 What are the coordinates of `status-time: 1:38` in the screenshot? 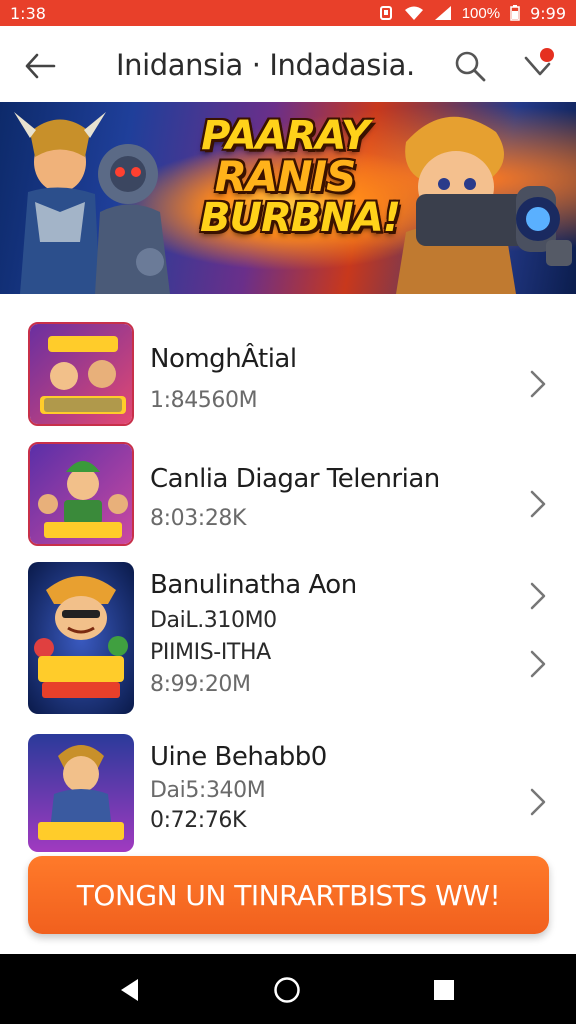 It's located at (28, 13).